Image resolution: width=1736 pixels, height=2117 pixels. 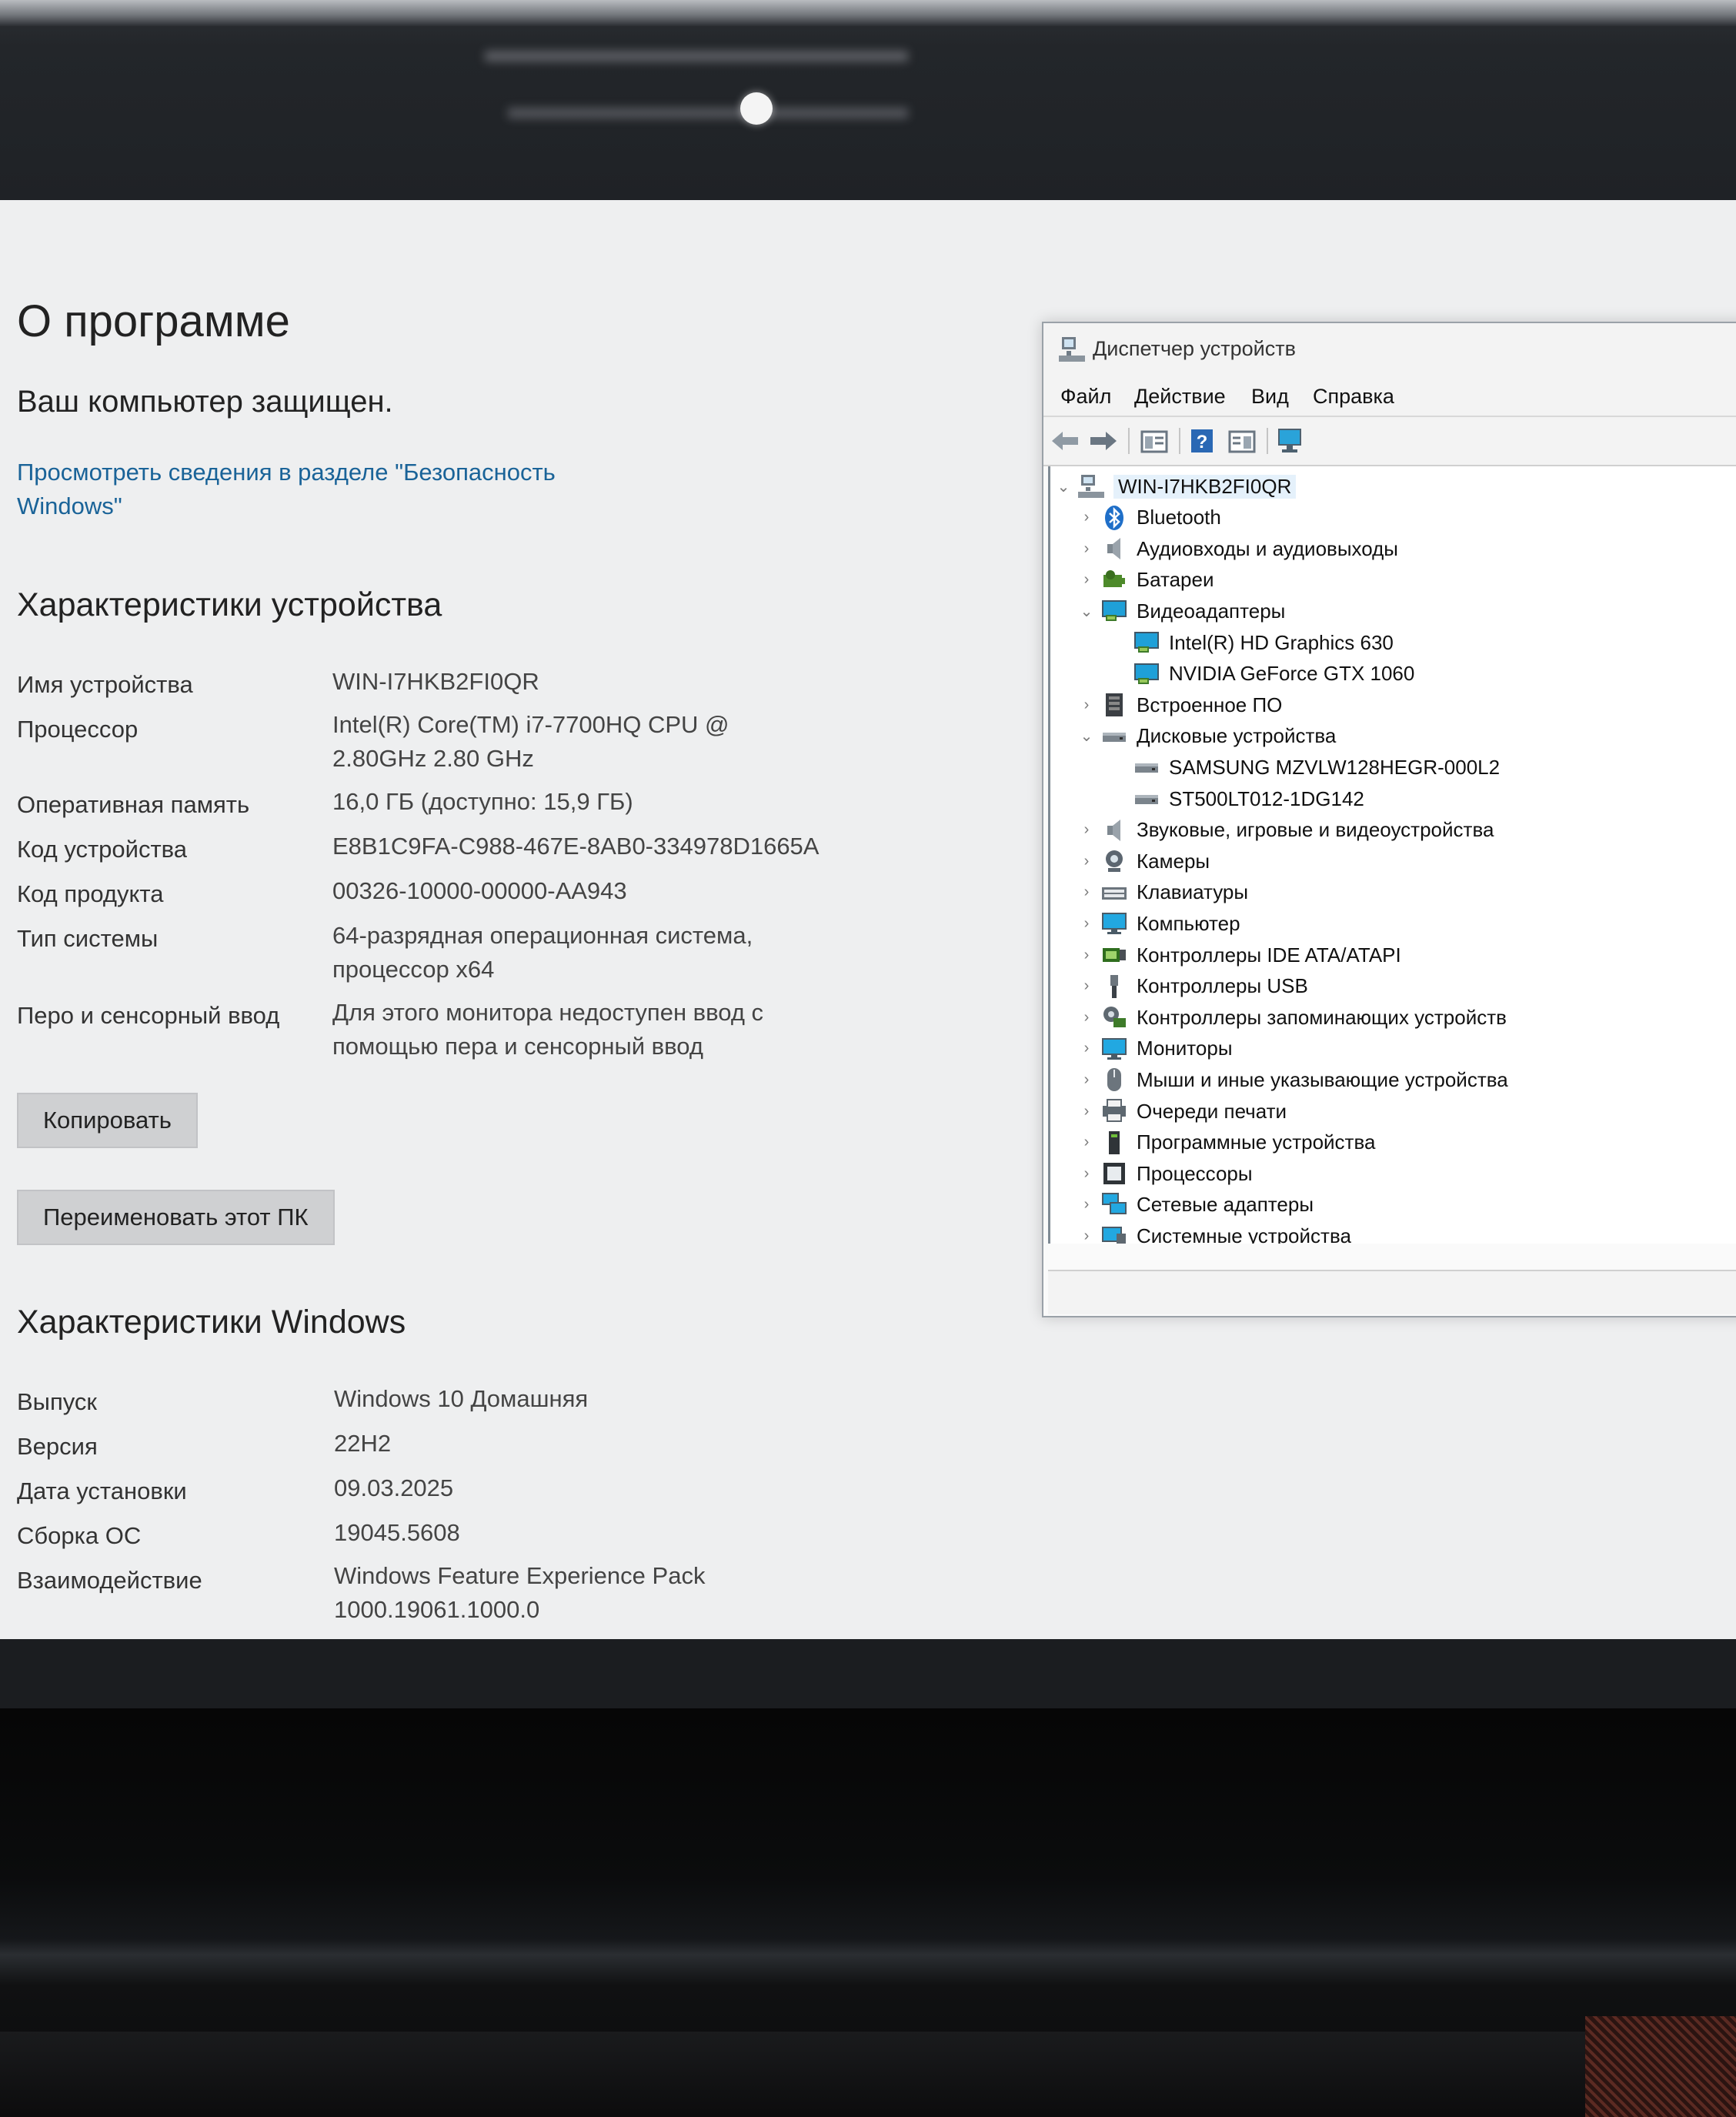 What do you see at coordinates (176, 1217) in the screenshot?
I see `rename-pc-button: Переименовать этот ПК` at bounding box center [176, 1217].